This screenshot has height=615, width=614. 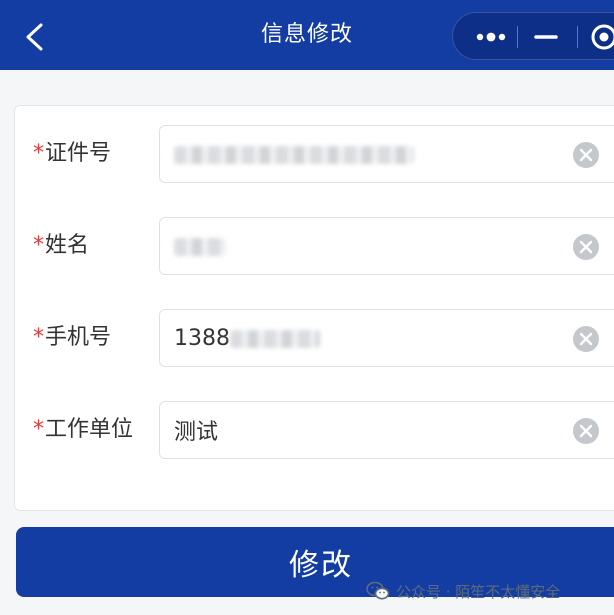 I want to click on watermark-text: 公众号 · 陌笙不太懂安全, so click(x=478, y=591).